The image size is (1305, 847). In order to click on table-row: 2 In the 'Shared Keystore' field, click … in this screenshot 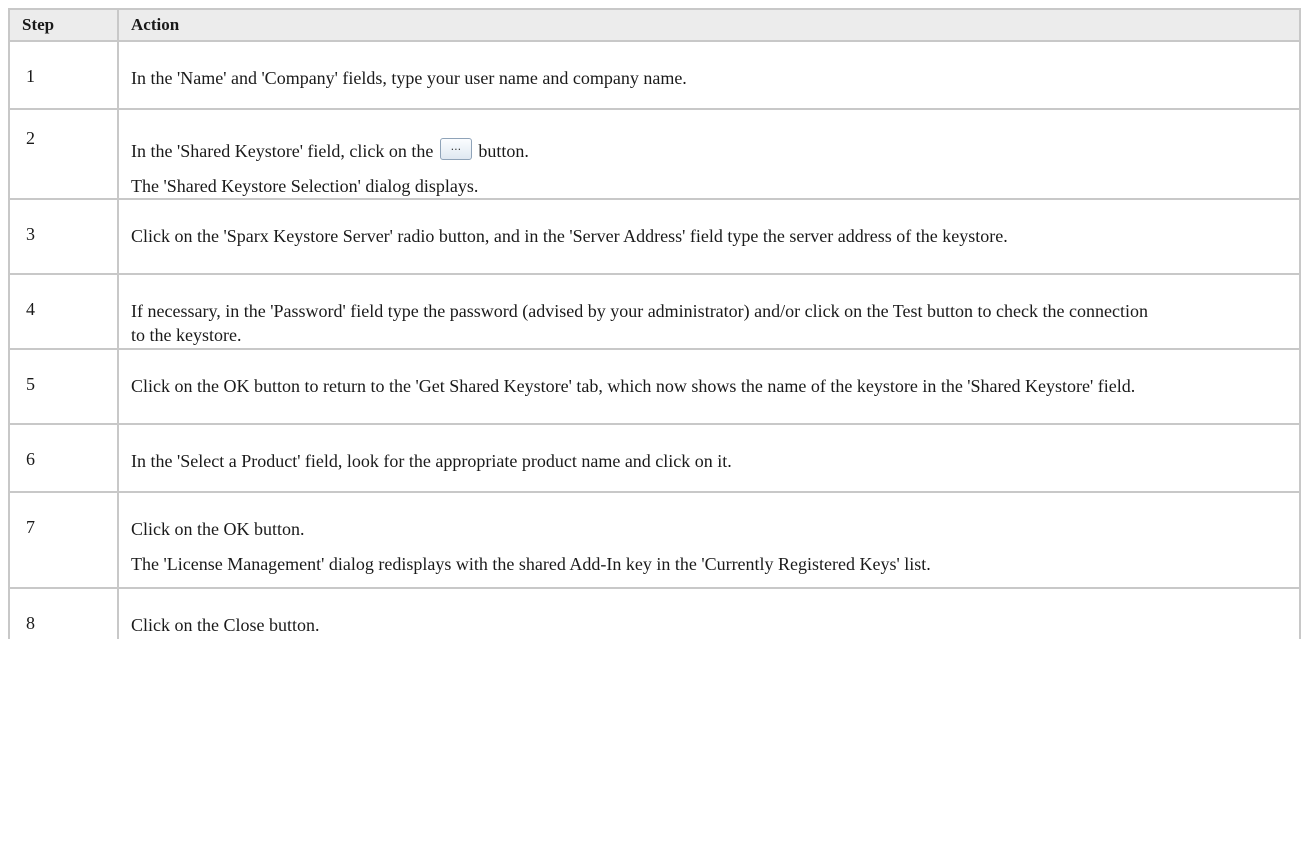, I will do `click(654, 154)`.